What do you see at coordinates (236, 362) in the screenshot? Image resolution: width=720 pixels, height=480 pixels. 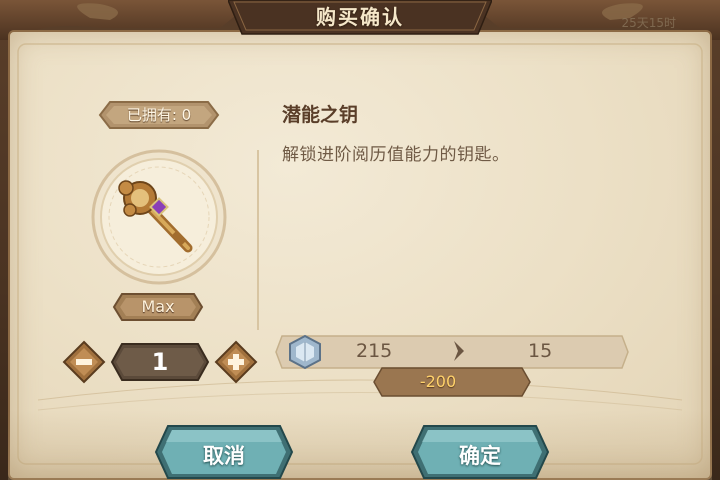 I see `increase-button` at bounding box center [236, 362].